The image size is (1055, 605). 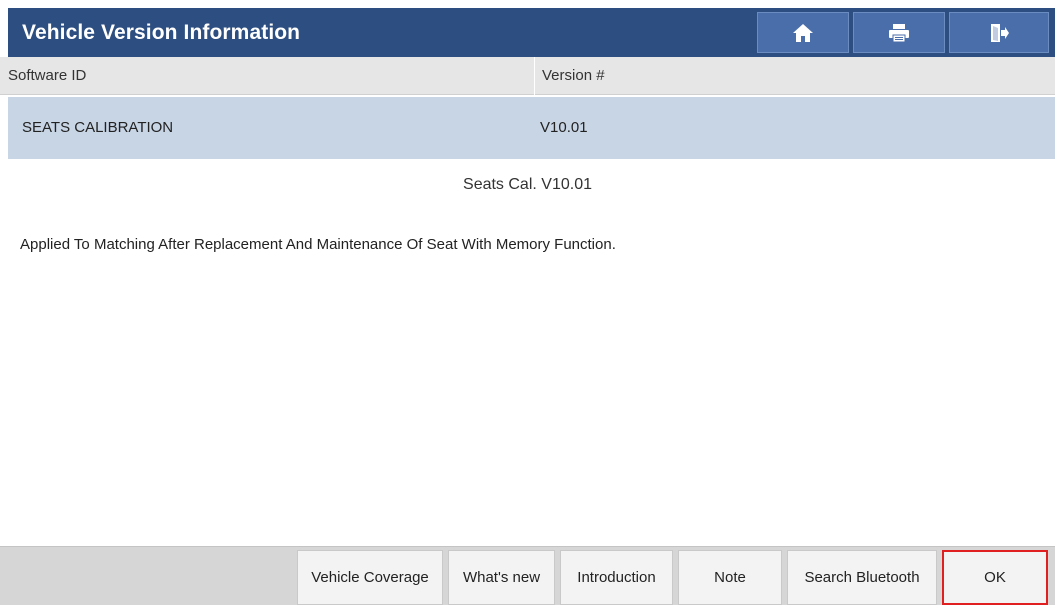 I want to click on introduction-button: Introduction, so click(x=616, y=577).